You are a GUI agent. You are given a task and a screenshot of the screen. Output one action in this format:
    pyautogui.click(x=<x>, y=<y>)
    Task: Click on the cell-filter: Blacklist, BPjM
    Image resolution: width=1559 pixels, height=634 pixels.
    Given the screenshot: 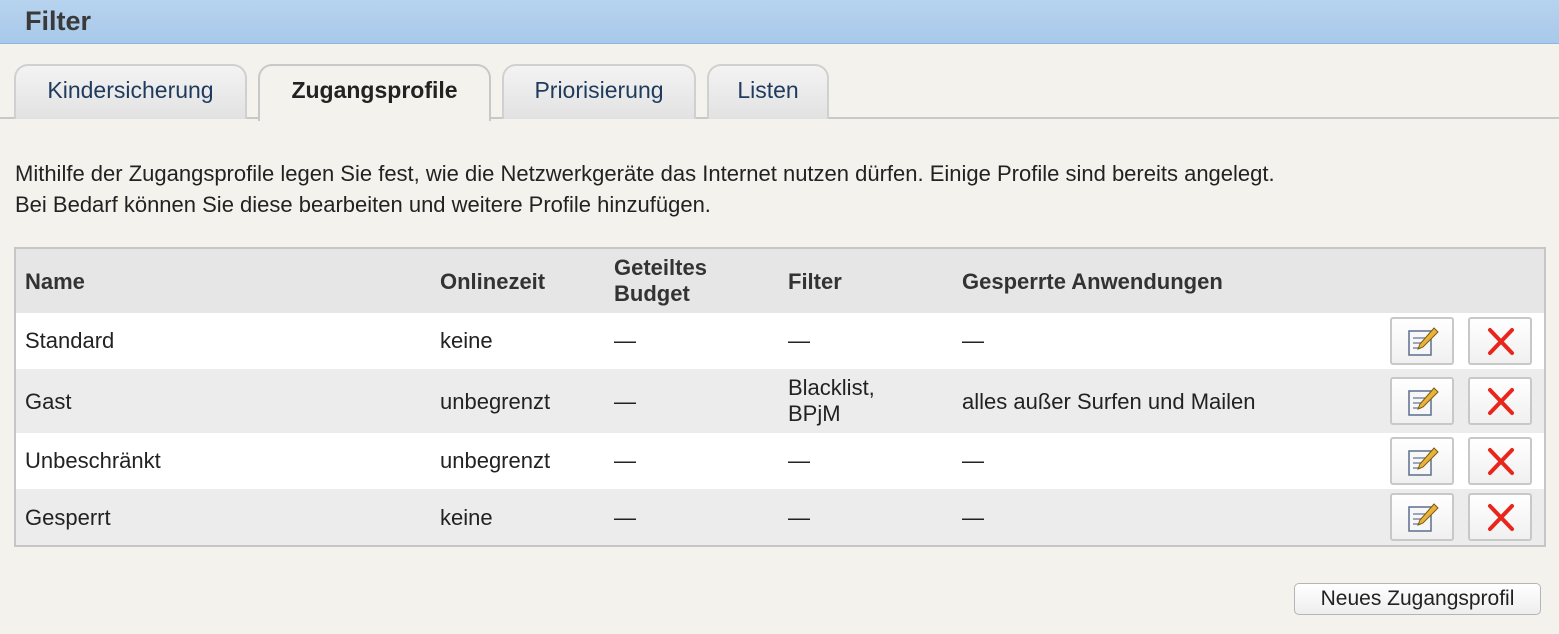 What is the action you would take?
    pyautogui.click(x=831, y=401)
    